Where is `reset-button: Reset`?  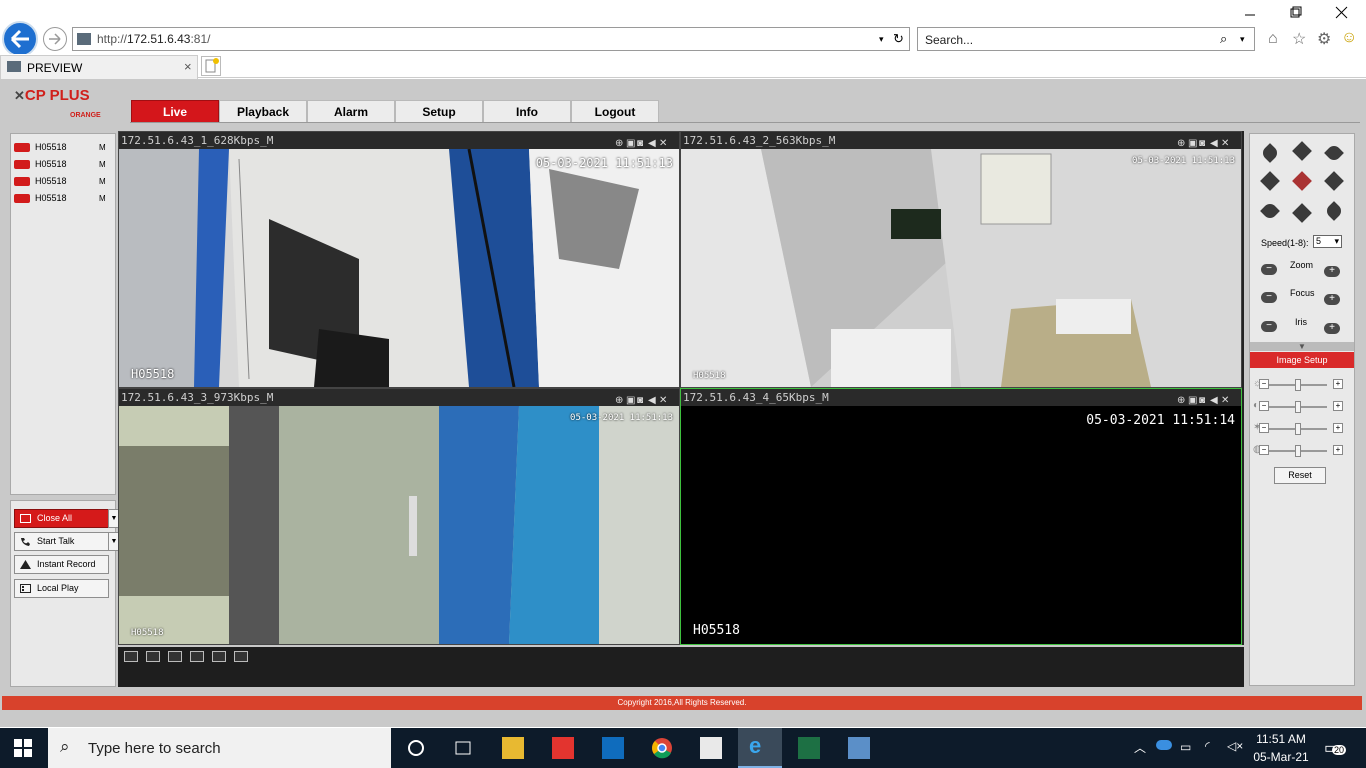 reset-button: Reset is located at coordinates (1300, 475).